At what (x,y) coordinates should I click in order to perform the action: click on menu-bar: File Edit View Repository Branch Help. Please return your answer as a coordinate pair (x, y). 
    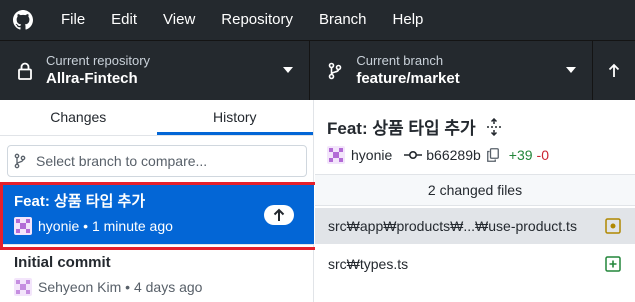
    Looking at the image, I should click on (317, 20).